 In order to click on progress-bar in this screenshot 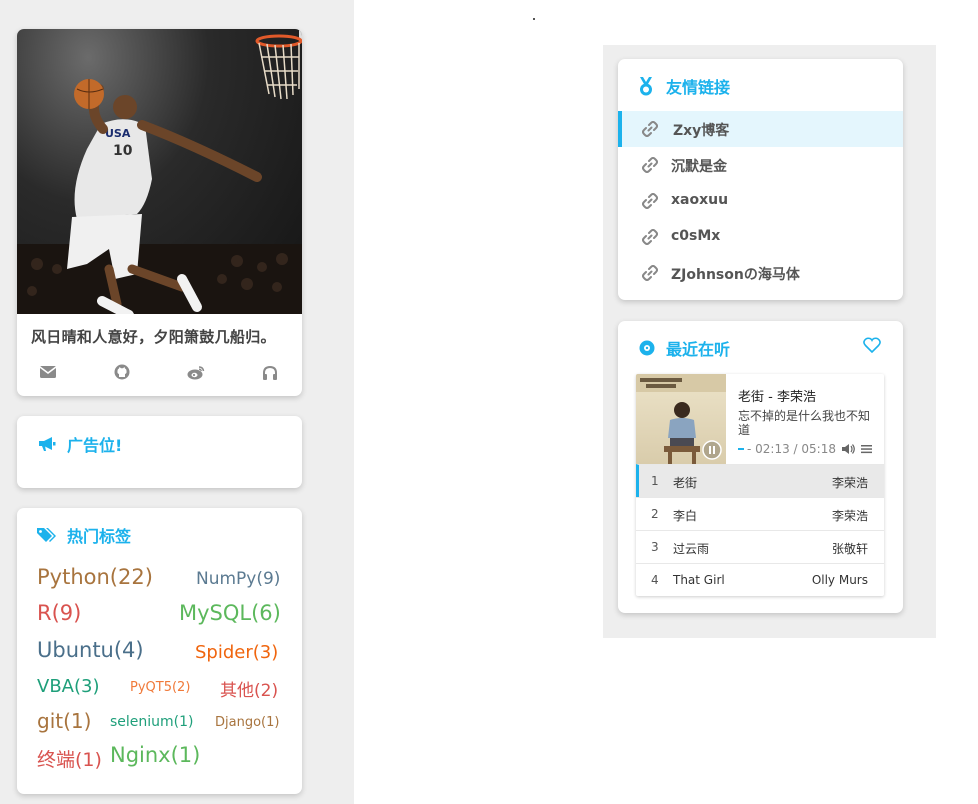, I will do `click(741, 449)`.